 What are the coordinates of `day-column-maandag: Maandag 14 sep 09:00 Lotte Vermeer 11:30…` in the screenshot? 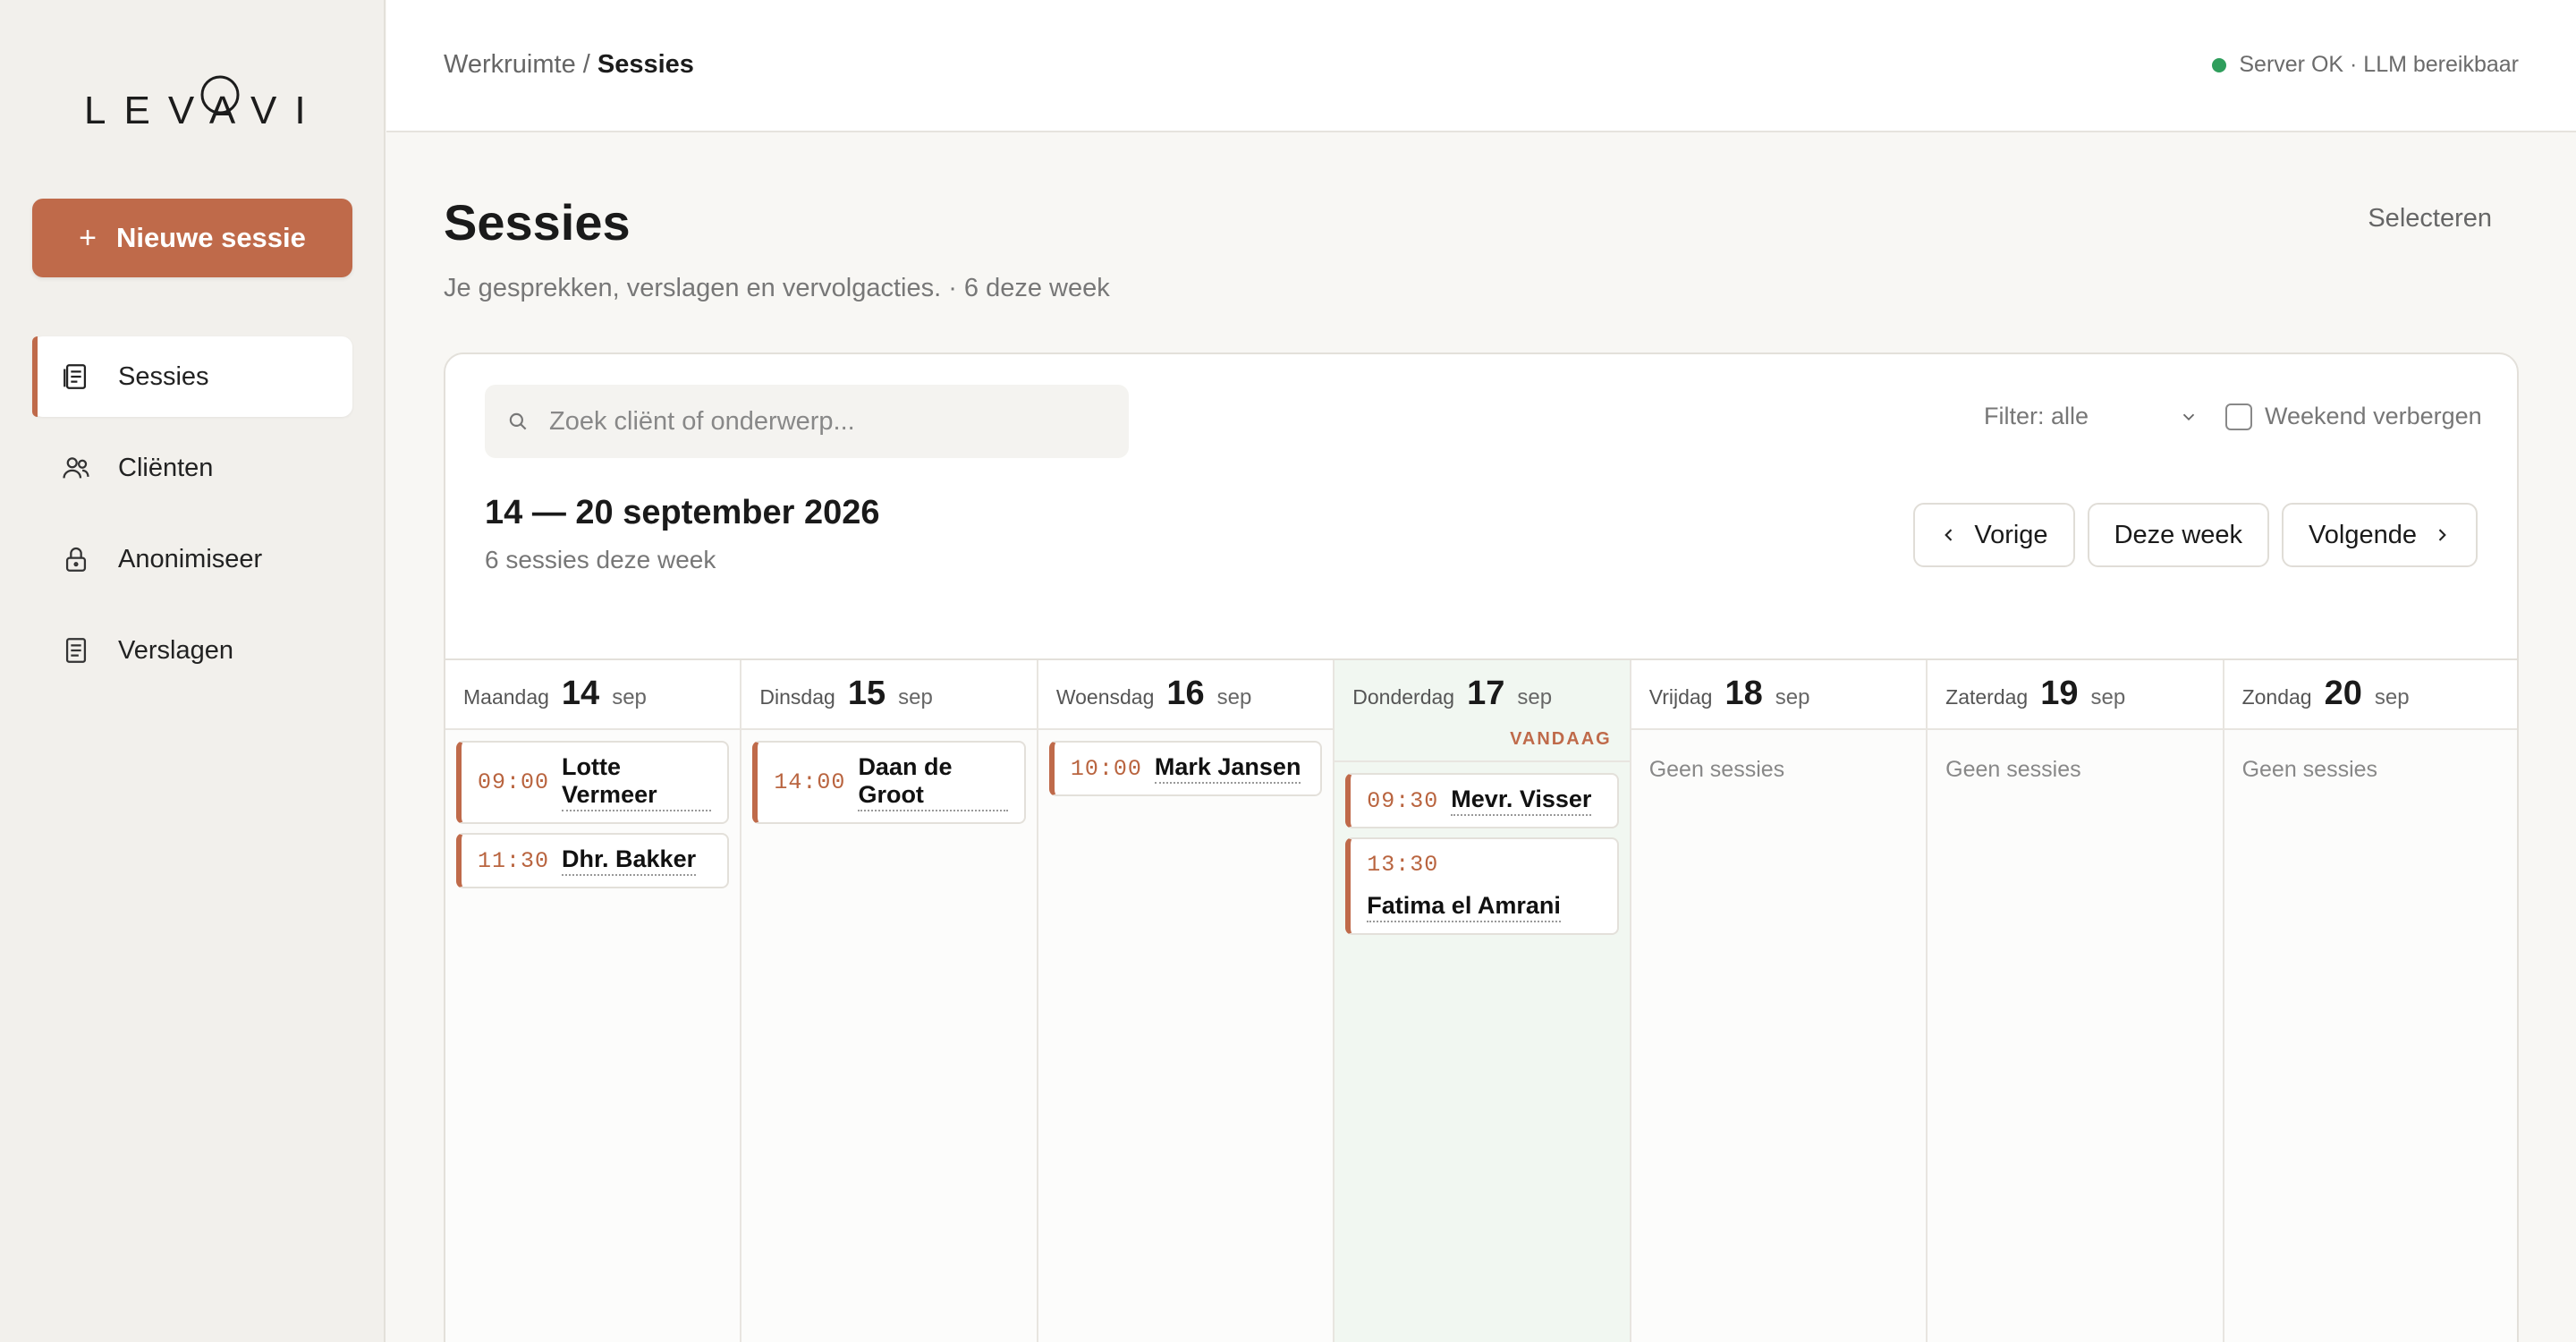 It's located at (593, 1001).